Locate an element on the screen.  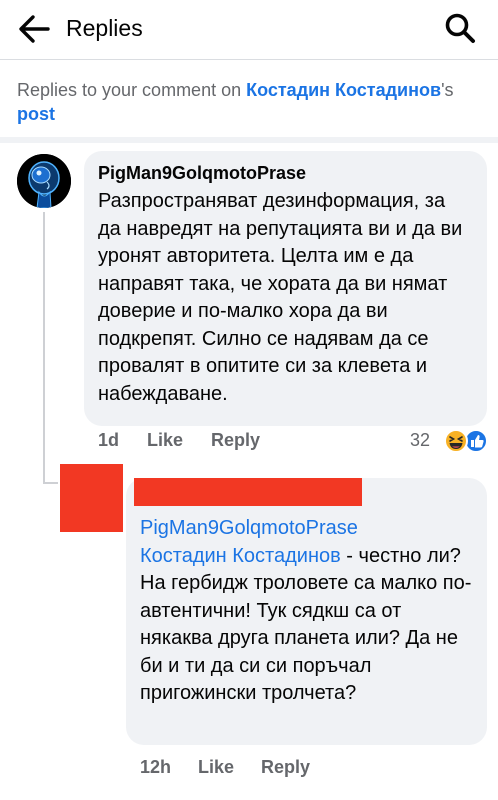
reply-button: Reply is located at coordinates (235, 440).